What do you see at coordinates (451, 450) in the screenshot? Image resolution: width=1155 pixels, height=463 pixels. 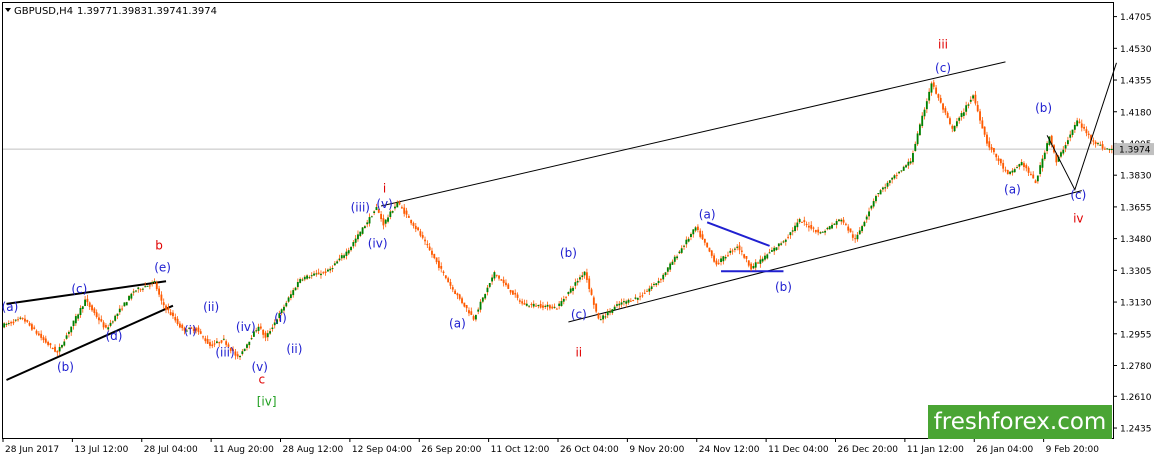 I see `time-tick-label: 26 Sep 20:00` at bounding box center [451, 450].